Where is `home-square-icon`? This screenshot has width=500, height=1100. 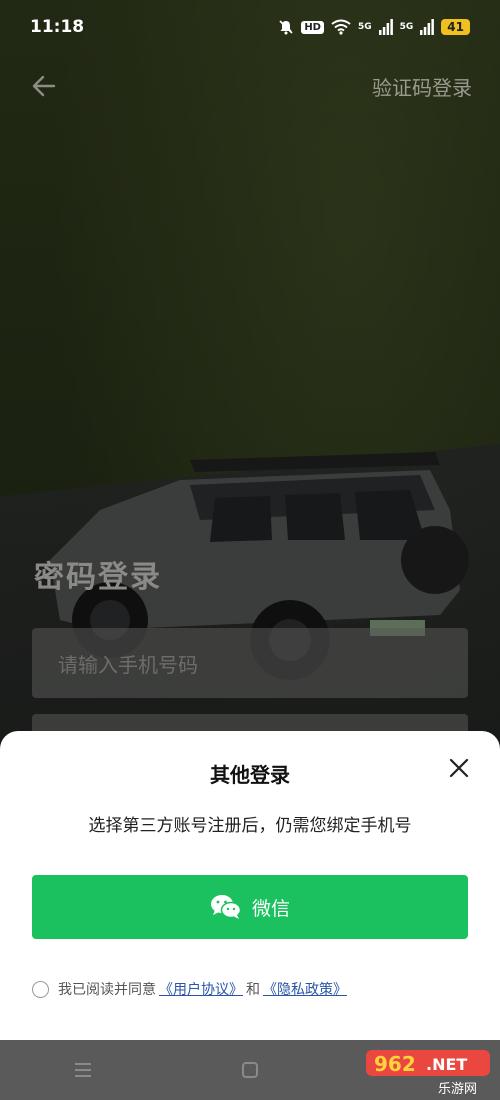 home-square-icon is located at coordinates (250, 1070).